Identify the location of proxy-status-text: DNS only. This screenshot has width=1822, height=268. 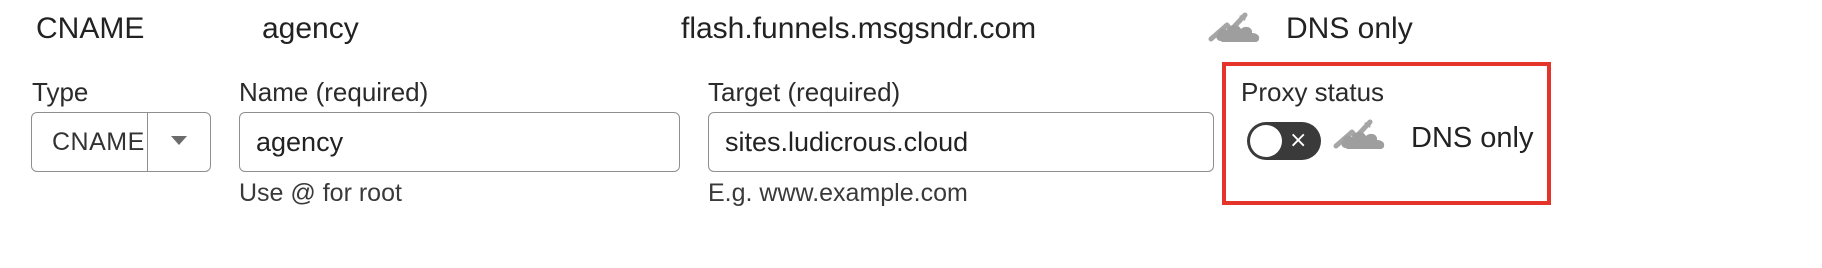
(1472, 138).